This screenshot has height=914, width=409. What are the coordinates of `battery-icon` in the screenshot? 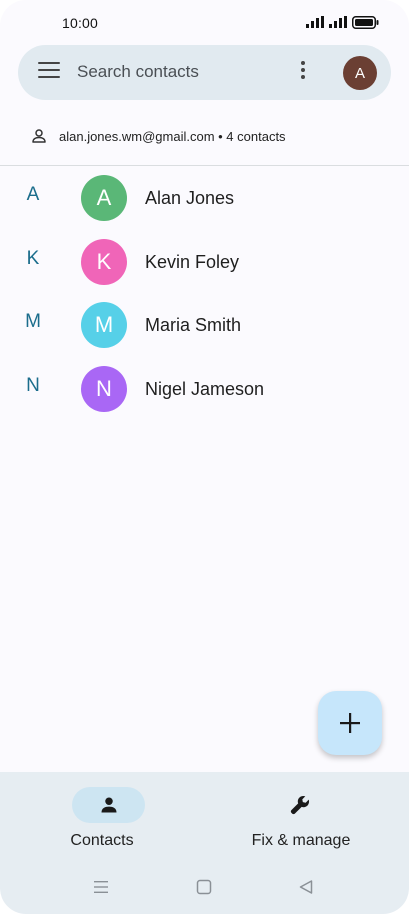 It's located at (365, 22).